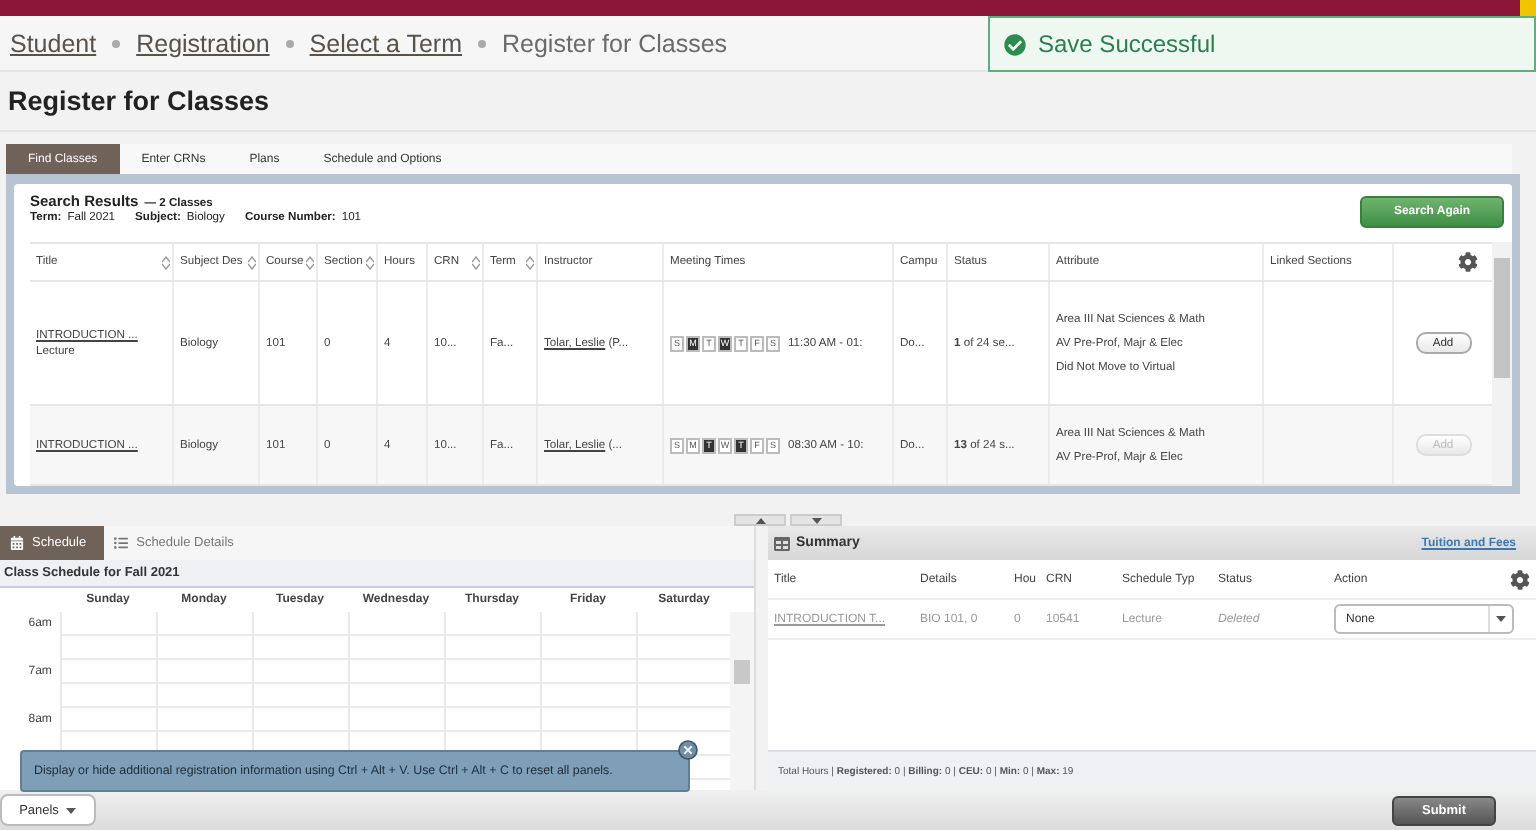  I want to click on up-arrow-icon, so click(760, 520).